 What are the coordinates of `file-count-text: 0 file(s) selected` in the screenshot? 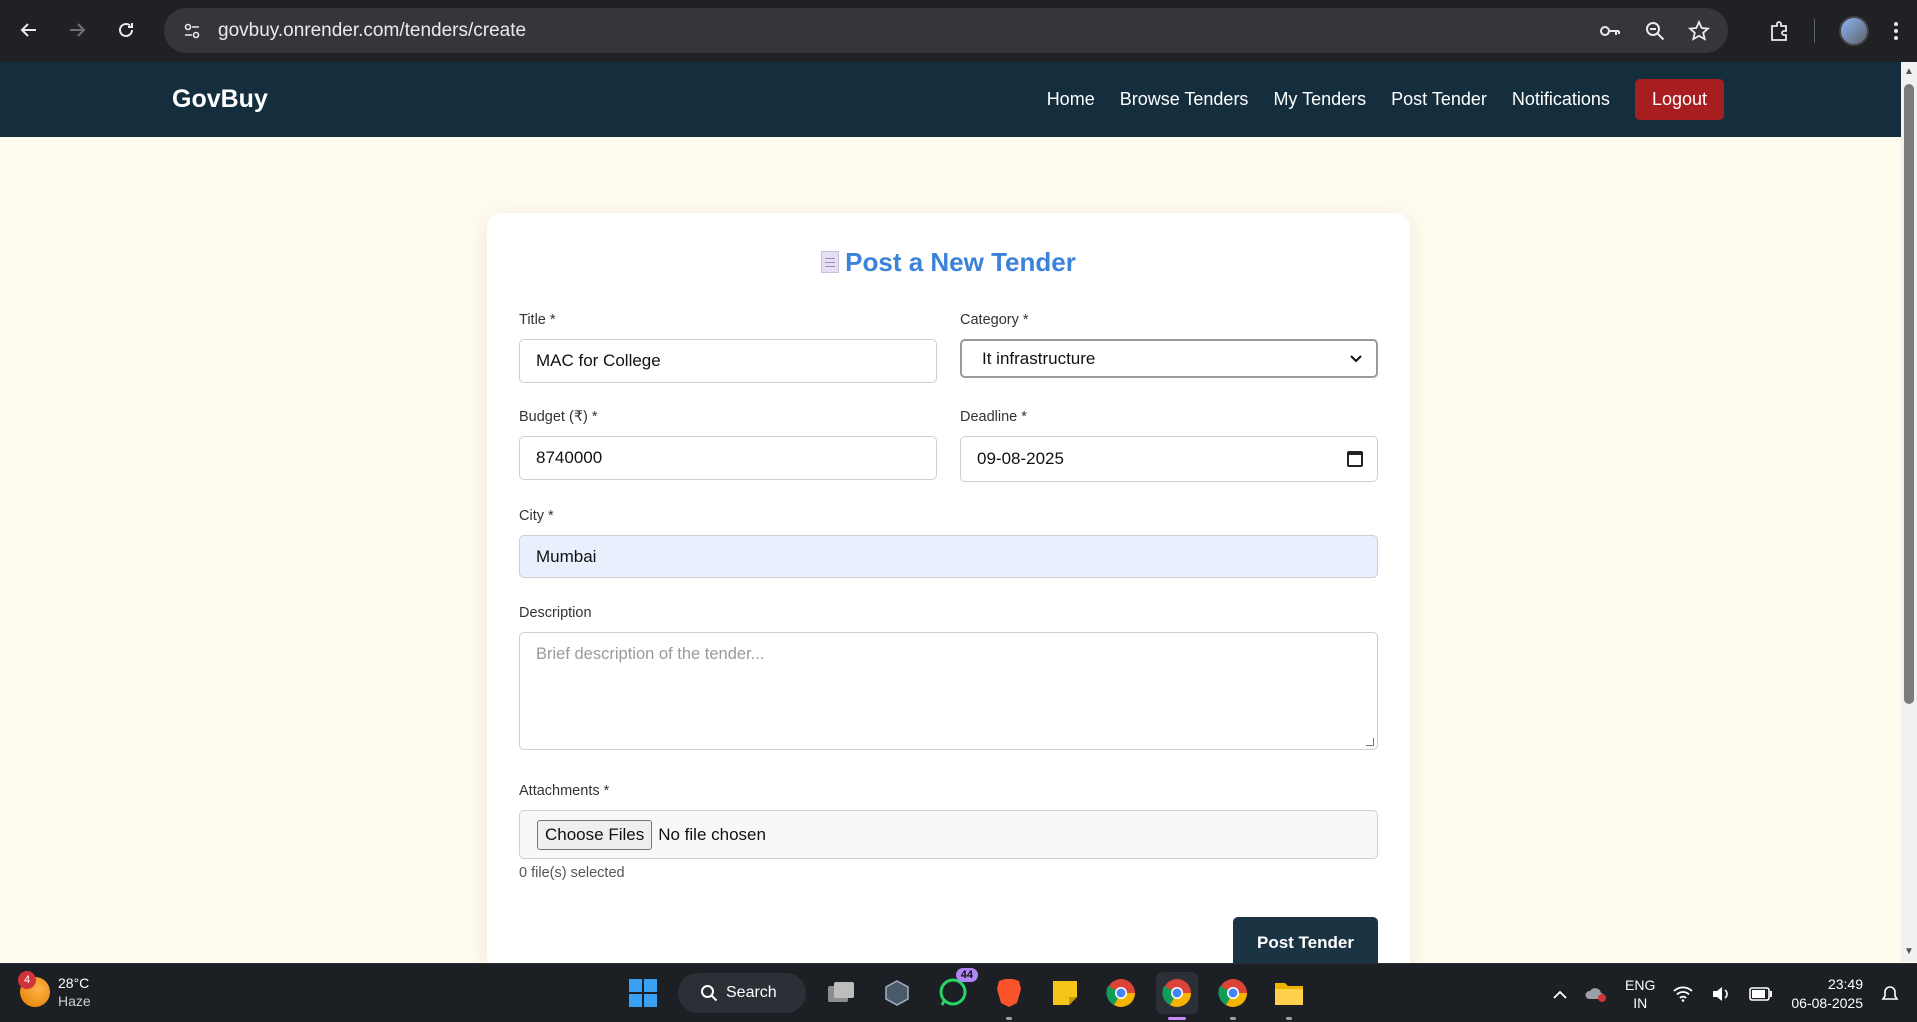 It's located at (572, 873).